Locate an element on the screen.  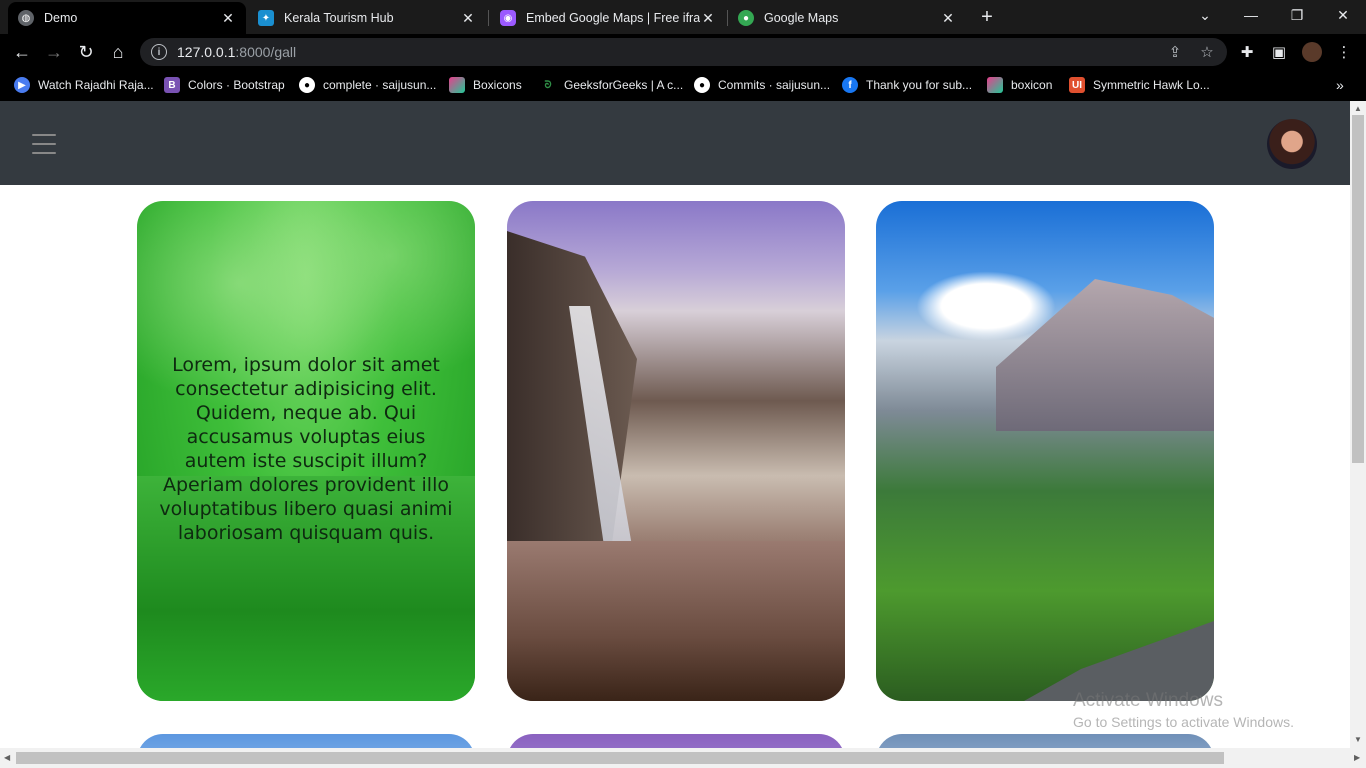
tab-title: Demo is located at coordinates (61, 18).